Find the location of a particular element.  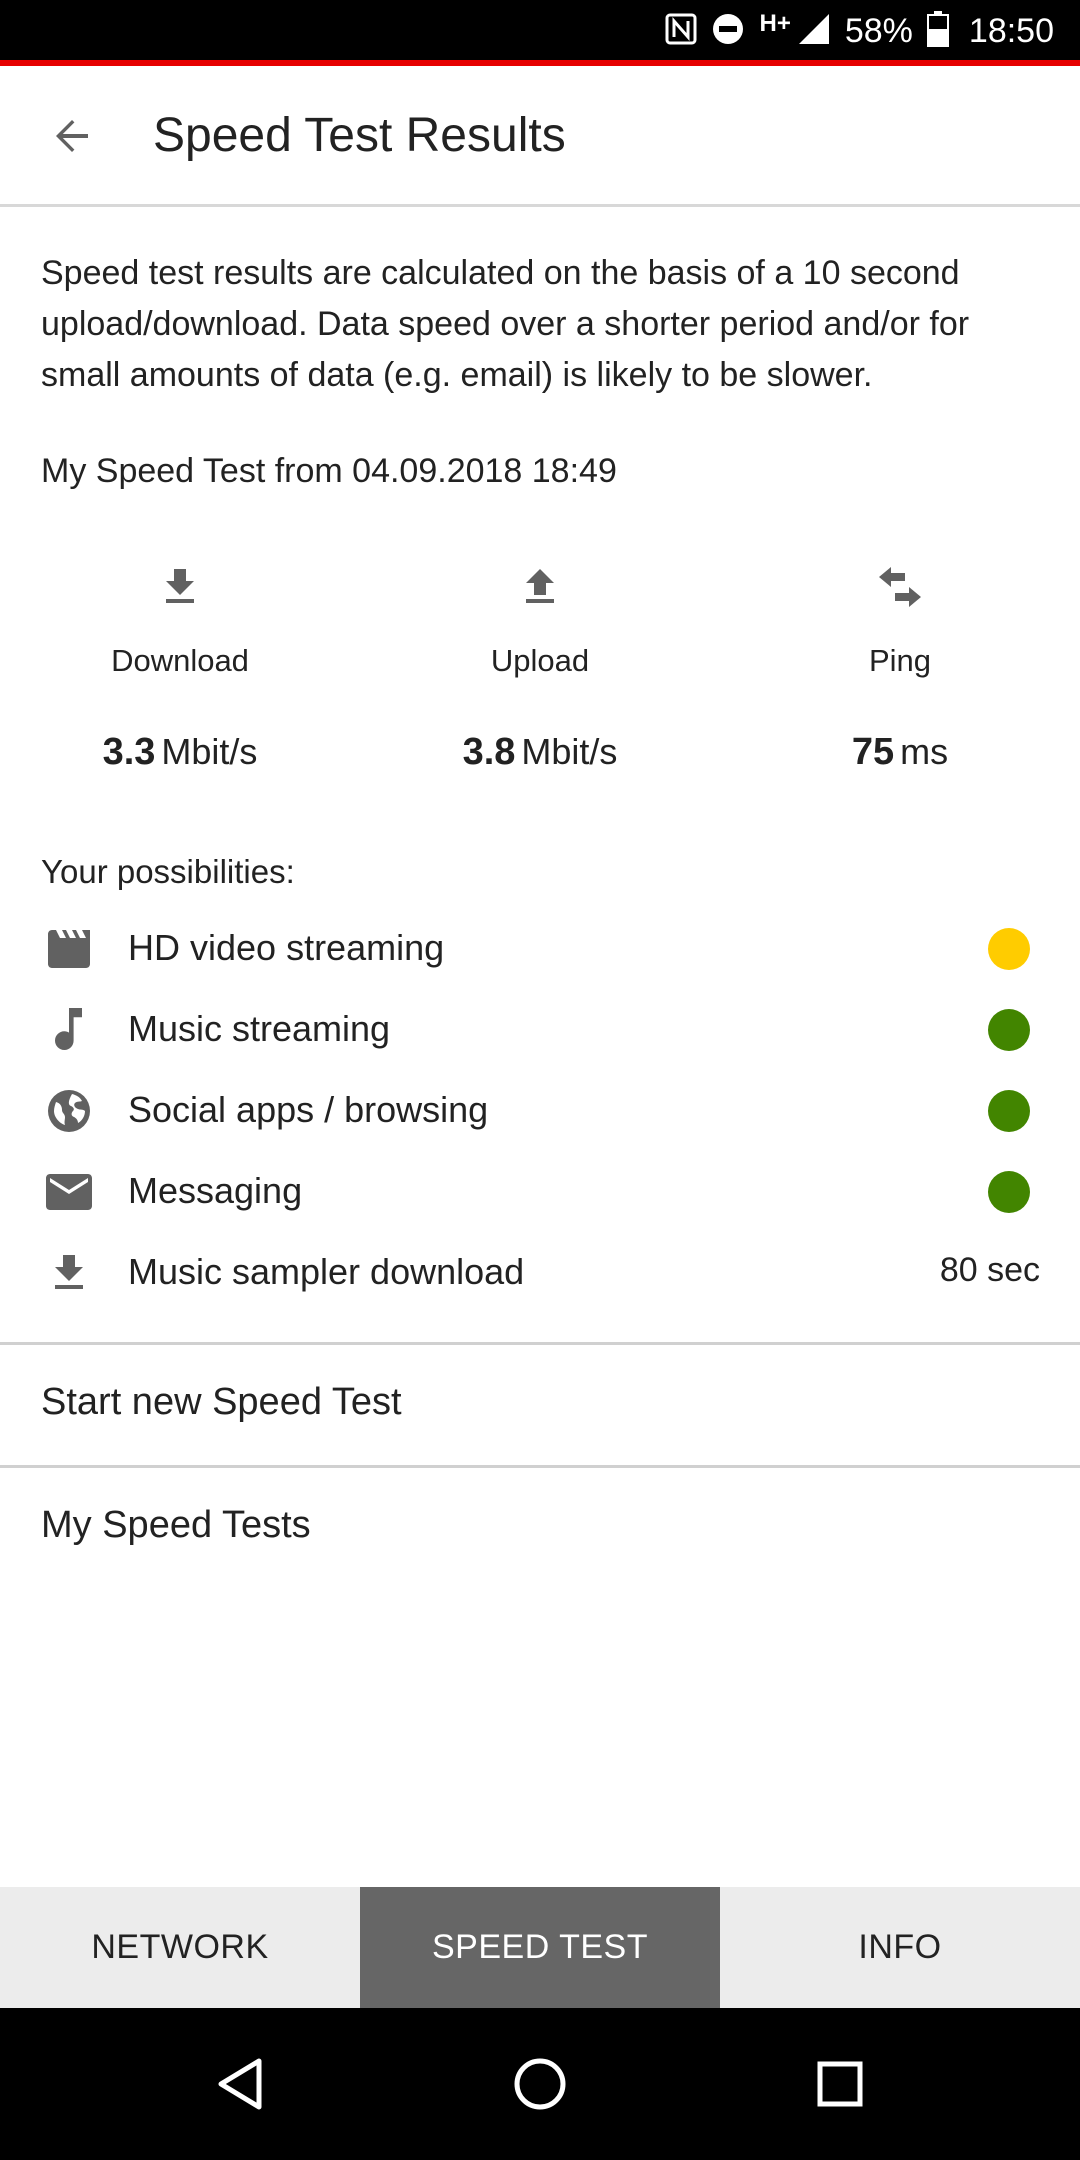

possibility-row: Music streaming is located at coordinates (540, 1029).